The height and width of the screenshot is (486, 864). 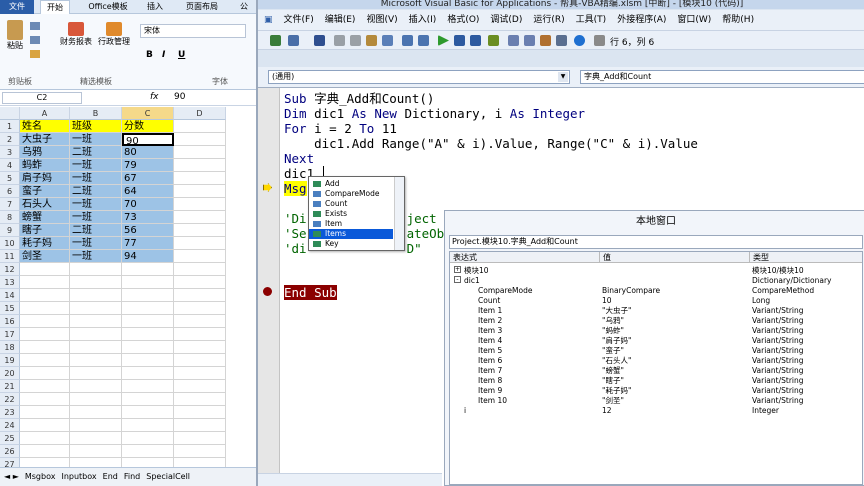 What do you see at coordinates (591, 20) in the screenshot?
I see `menu-item: 工具(T)` at bounding box center [591, 20].